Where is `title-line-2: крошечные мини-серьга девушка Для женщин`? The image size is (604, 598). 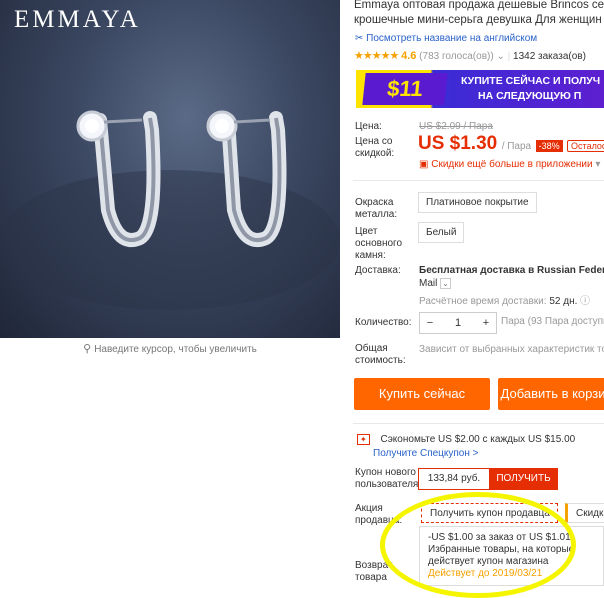 title-line-2: крошечные мини-серьга девушка Для женщин is located at coordinates (478, 20).